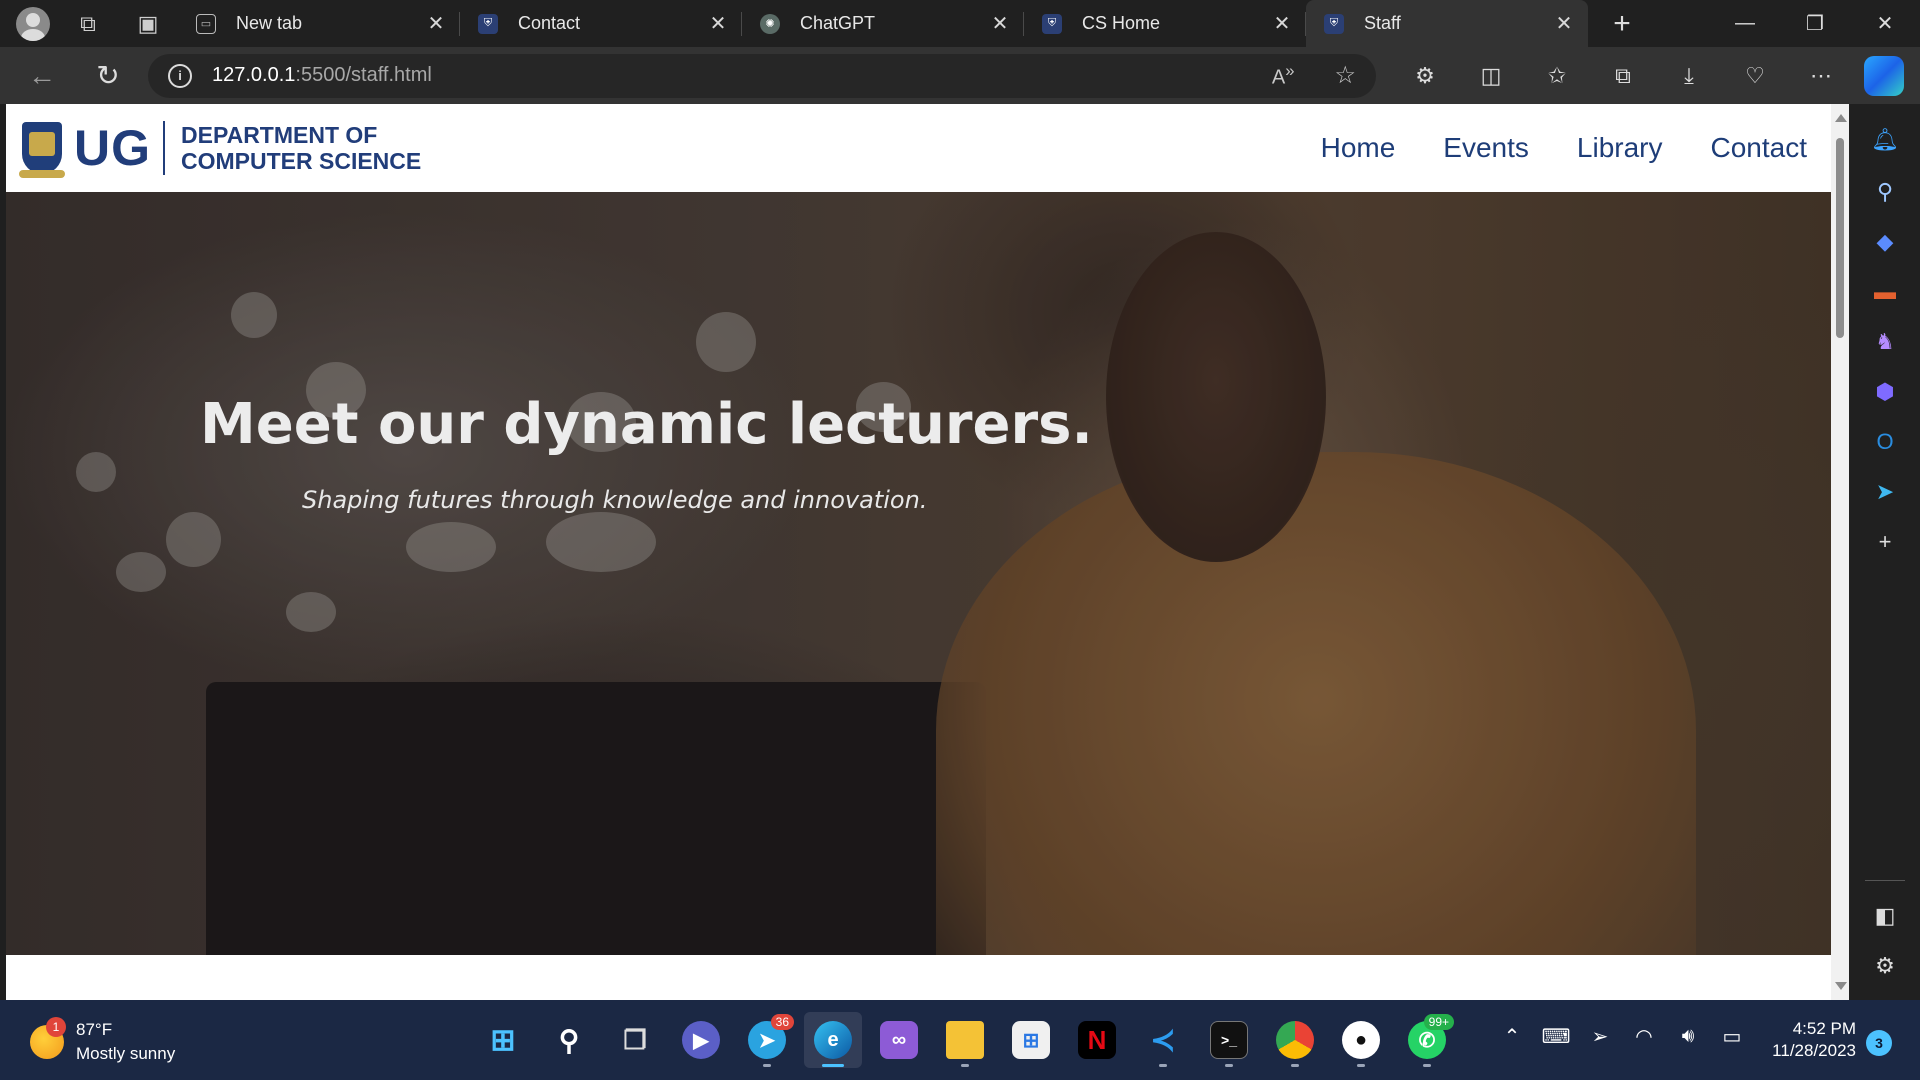 The height and width of the screenshot is (1080, 1920). Describe the element at coordinates (762, 75) in the screenshot. I see `address-bar: i 127.0.0.1:5500/staff.html A» ☆` at that location.